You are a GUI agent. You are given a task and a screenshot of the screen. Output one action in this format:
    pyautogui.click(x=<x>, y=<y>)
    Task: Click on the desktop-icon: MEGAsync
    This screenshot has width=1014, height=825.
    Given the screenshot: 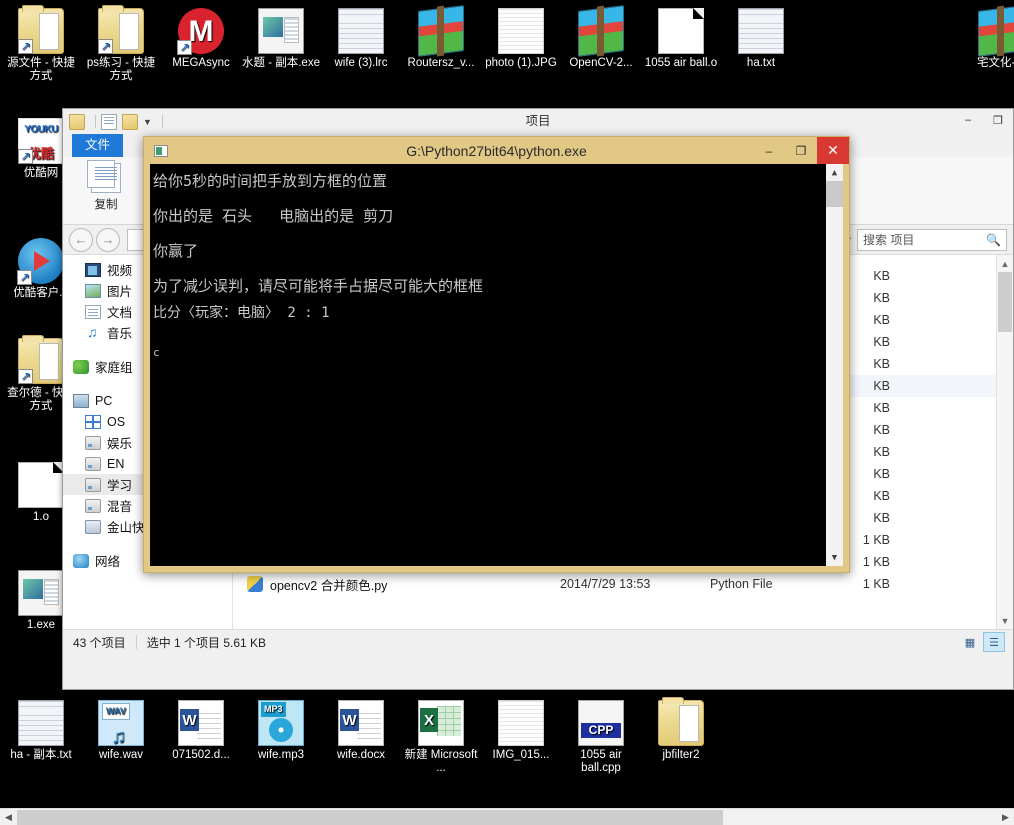 What is the action you would take?
    pyautogui.click(x=201, y=39)
    